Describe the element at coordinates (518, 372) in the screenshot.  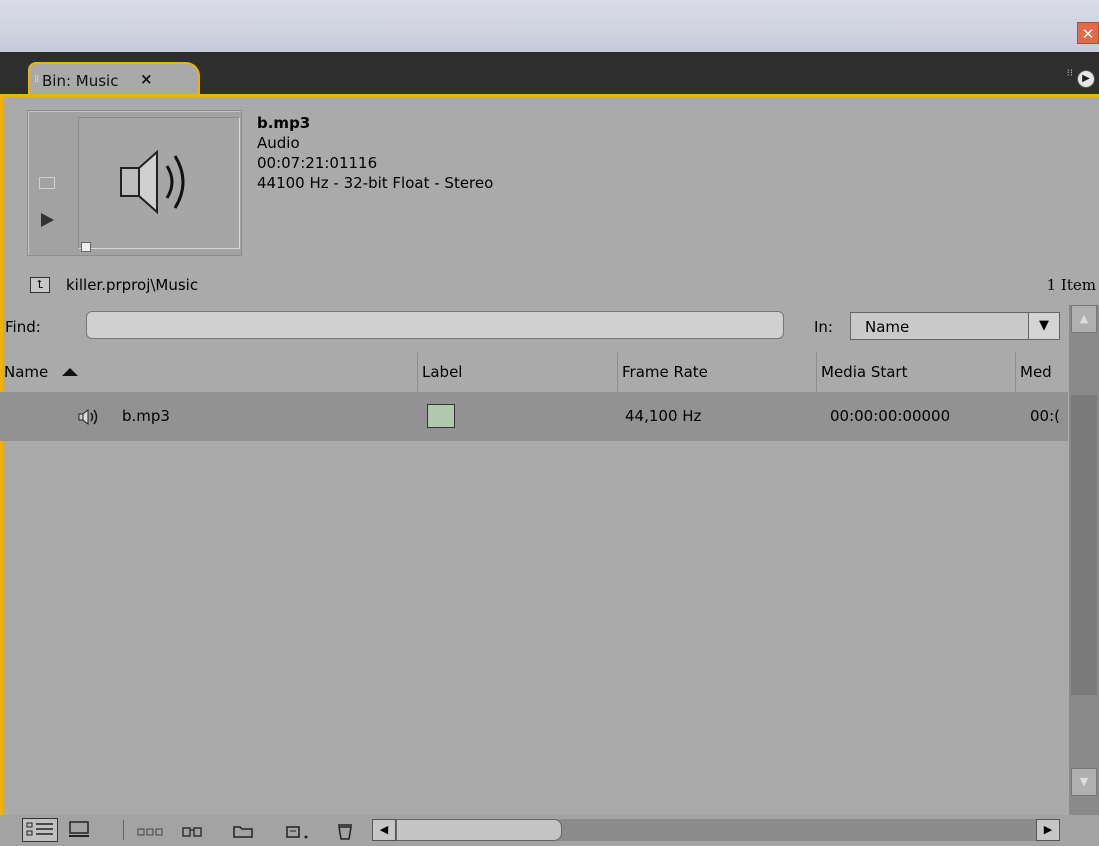
I see `column-header-label: Label` at that location.